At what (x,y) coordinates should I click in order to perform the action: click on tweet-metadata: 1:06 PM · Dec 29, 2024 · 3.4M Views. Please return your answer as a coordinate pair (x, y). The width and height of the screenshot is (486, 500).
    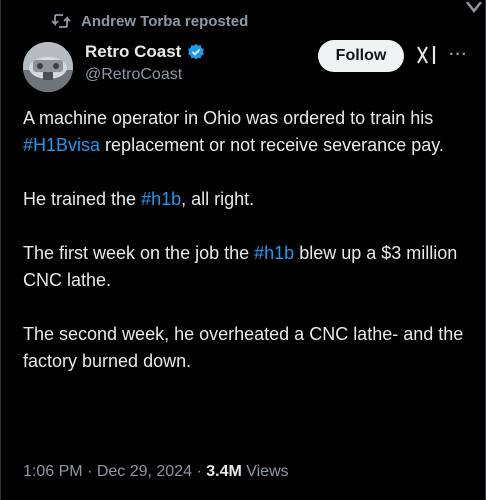
    Looking at the image, I should click on (156, 472).